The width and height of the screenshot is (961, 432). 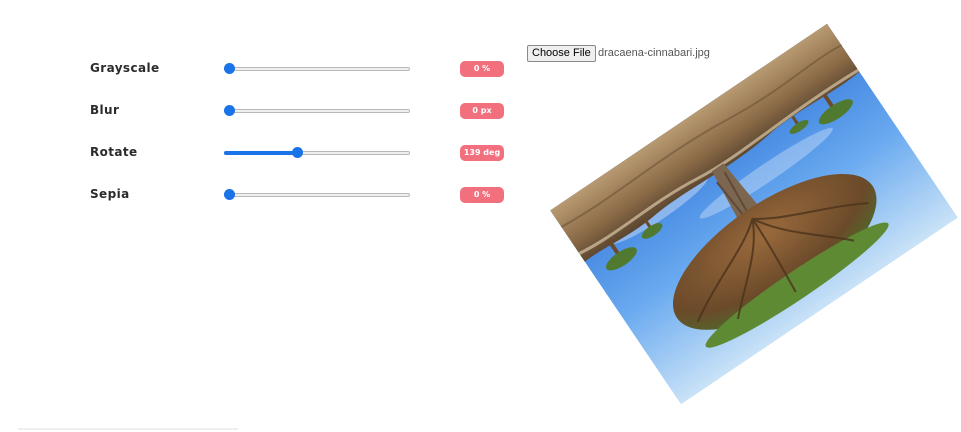 I want to click on grayscale-label: Grayscale, so click(x=125, y=68).